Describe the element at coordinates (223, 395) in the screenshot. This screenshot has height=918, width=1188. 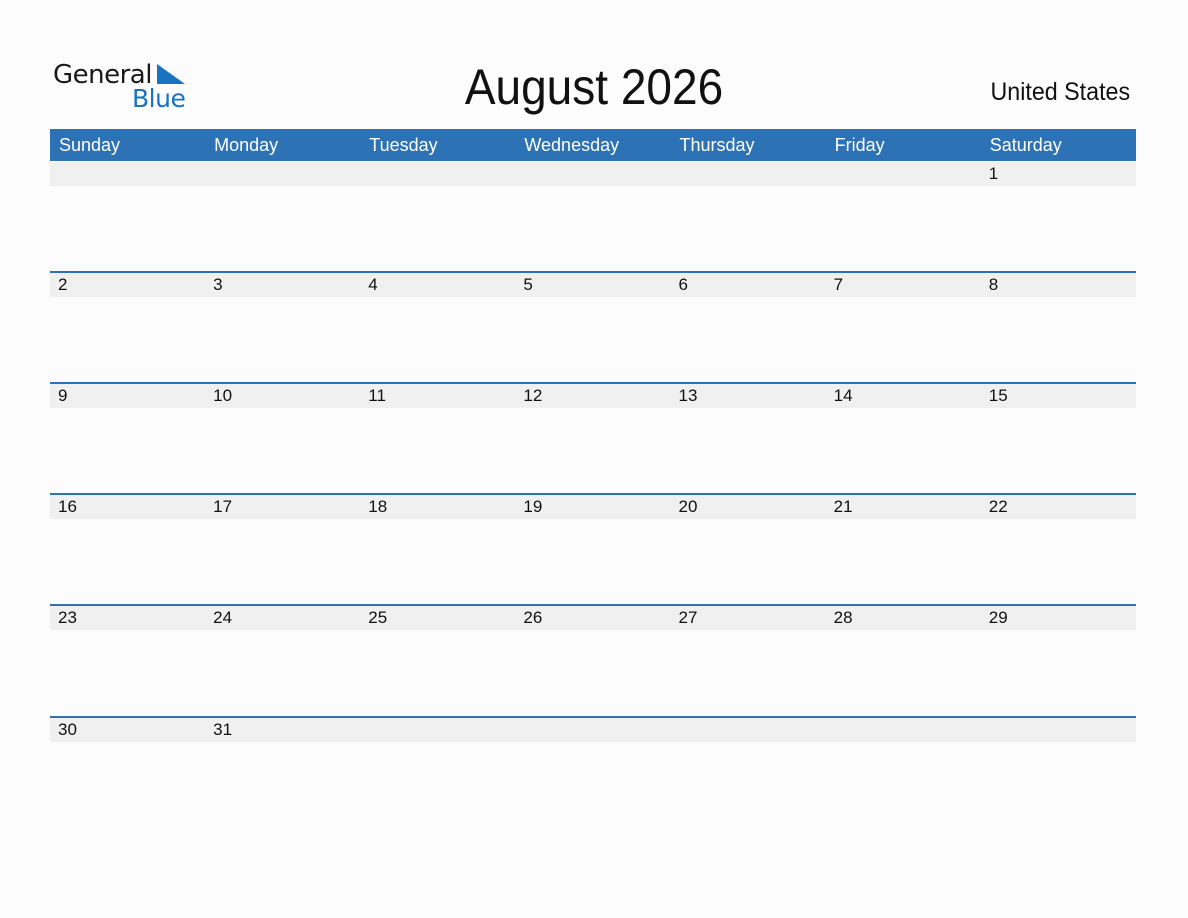
I see `day-cell: 10` at that location.